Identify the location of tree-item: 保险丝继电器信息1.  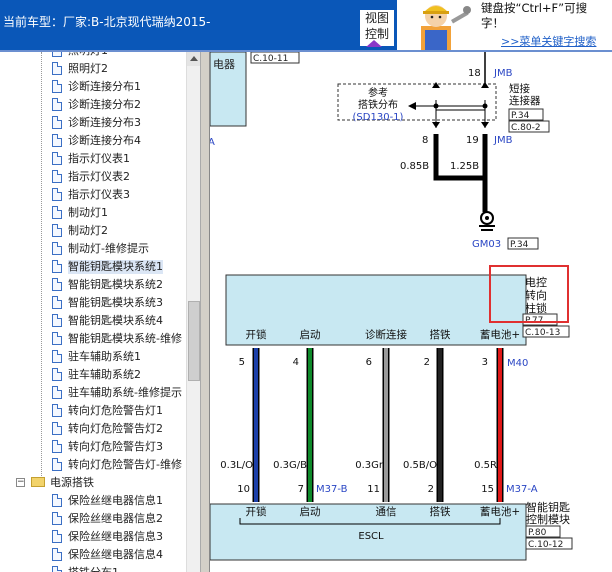
(93, 501).